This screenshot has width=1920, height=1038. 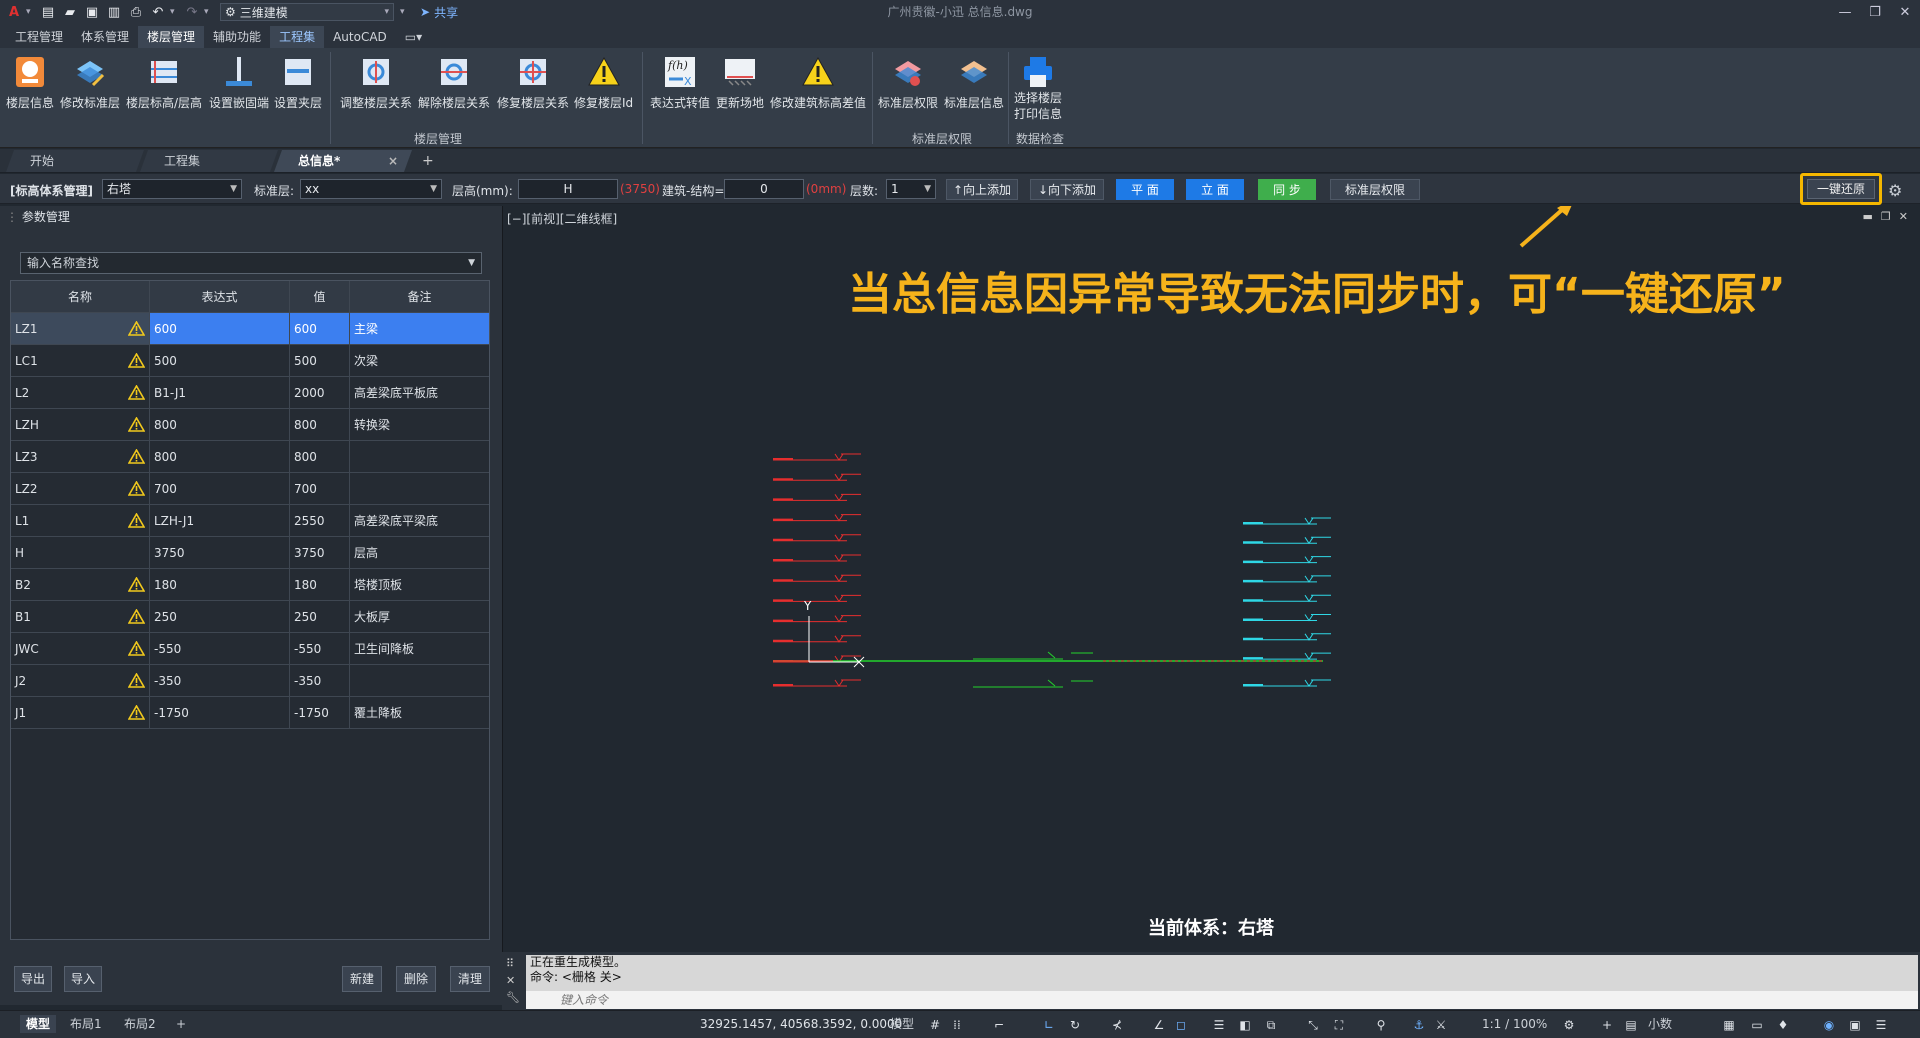 What do you see at coordinates (220, 584) in the screenshot?
I see `cell-expression: 180` at bounding box center [220, 584].